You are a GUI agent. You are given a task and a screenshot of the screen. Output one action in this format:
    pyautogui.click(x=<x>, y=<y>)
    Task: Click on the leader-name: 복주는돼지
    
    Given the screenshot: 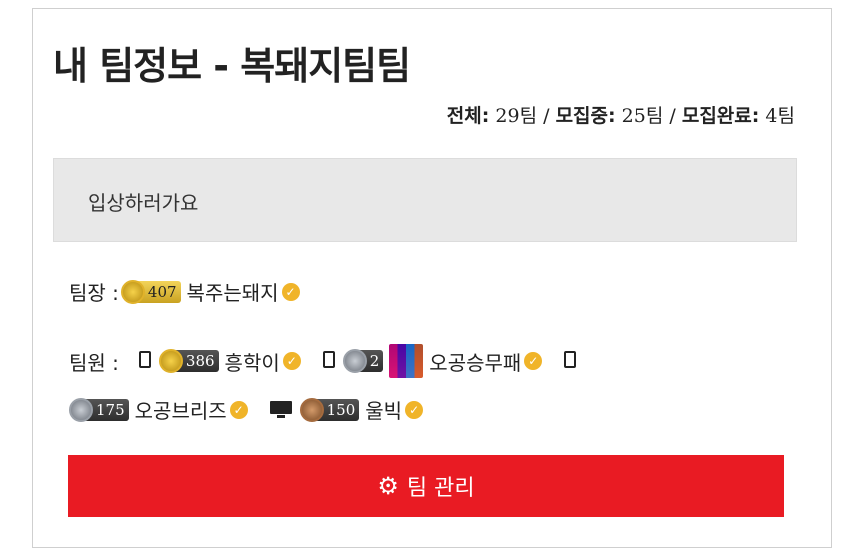 What is the action you would take?
    pyautogui.click(x=233, y=291)
    